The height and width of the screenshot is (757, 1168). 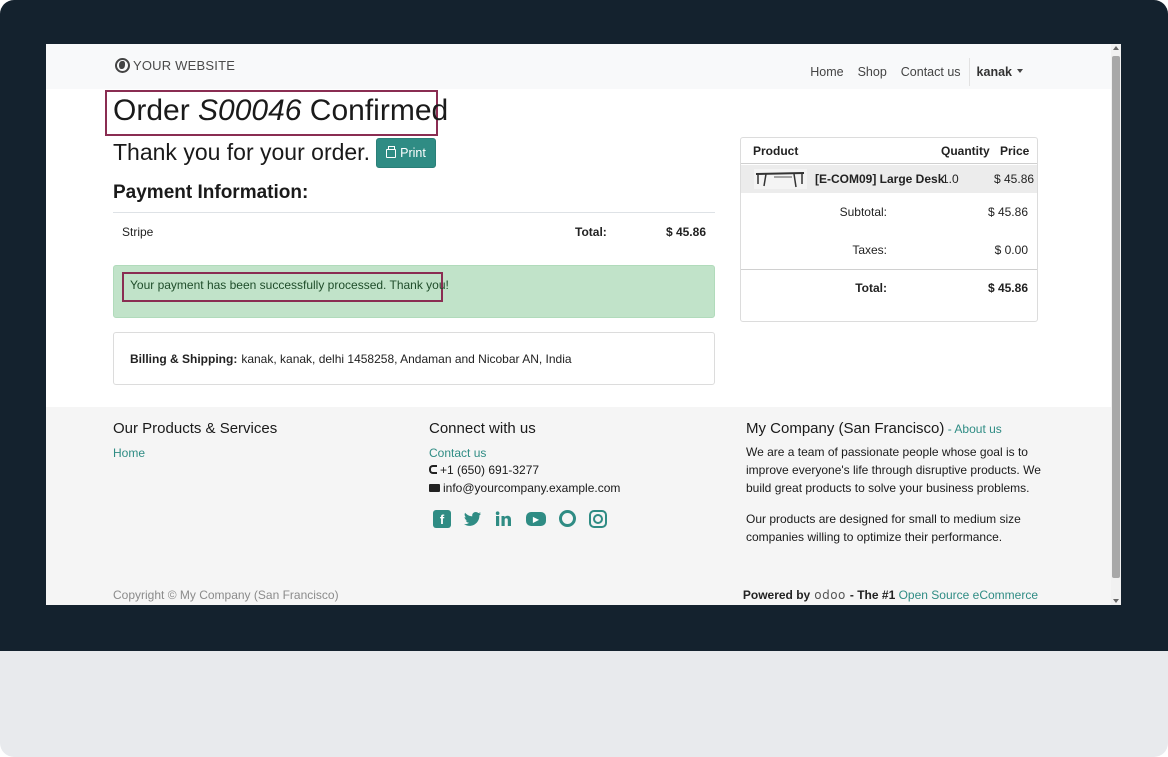 I want to click on email-address: info@yourcompany.example.com, so click(x=531, y=488).